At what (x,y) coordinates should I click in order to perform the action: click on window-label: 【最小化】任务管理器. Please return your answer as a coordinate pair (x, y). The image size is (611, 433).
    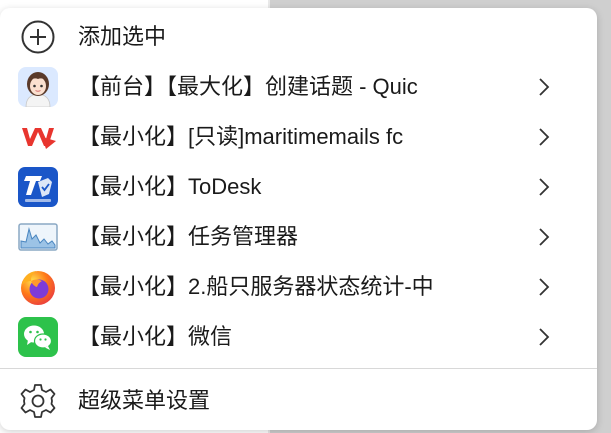
    Looking at the image, I should click on (188, 236).